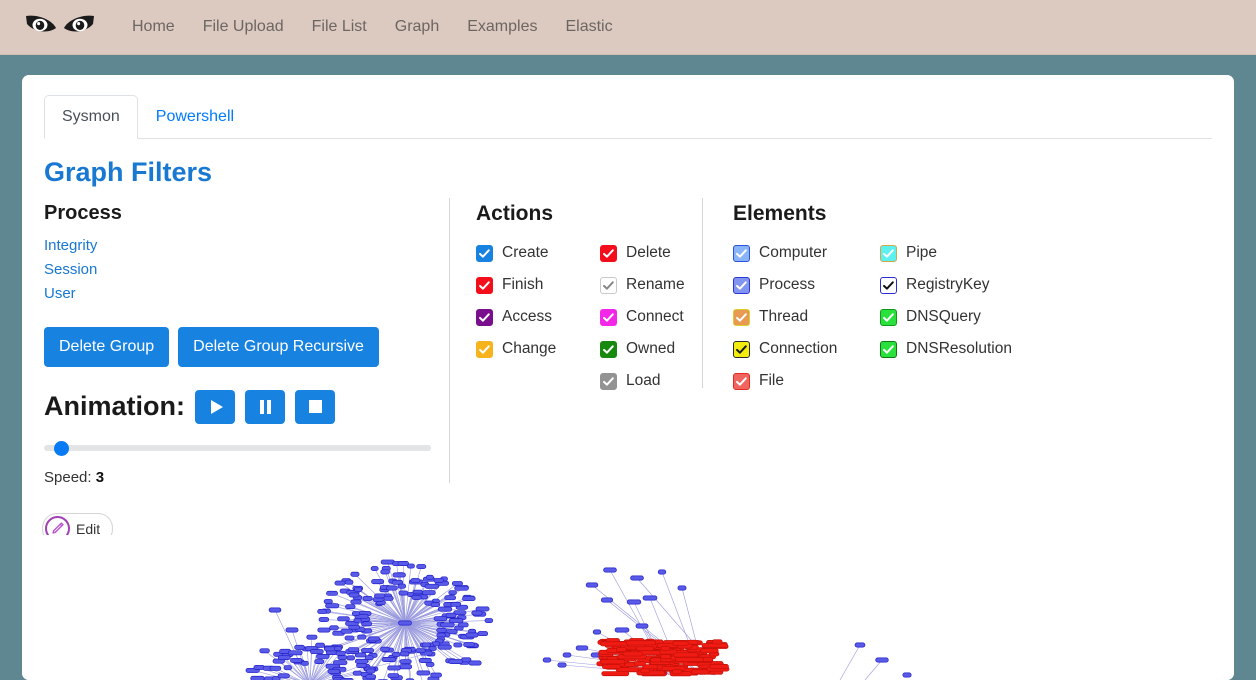 The image size is (1256, 680). I want to click on actions-left-list: Create Finish Access Change, so click(538, 318).